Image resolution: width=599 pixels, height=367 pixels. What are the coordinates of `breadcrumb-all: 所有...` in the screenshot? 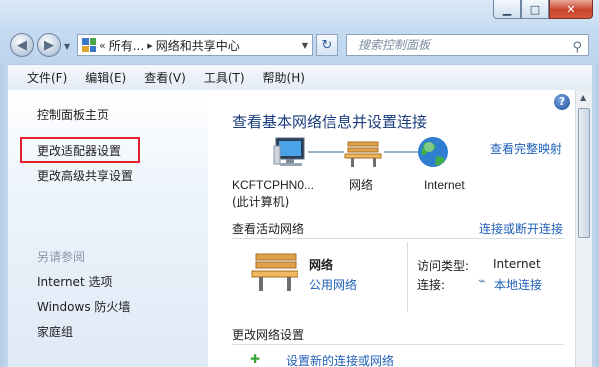 It's located at (126, 45).